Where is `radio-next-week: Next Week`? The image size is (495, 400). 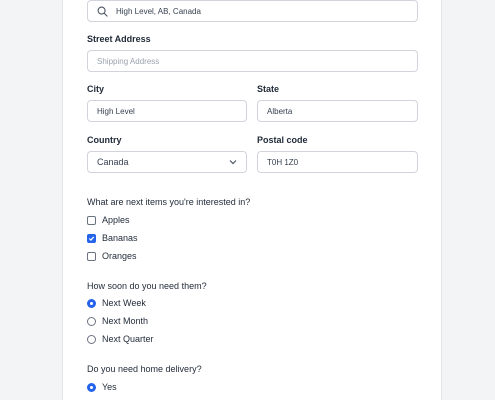 radio-next-week: Next Week is located at coordinates (116, 303).